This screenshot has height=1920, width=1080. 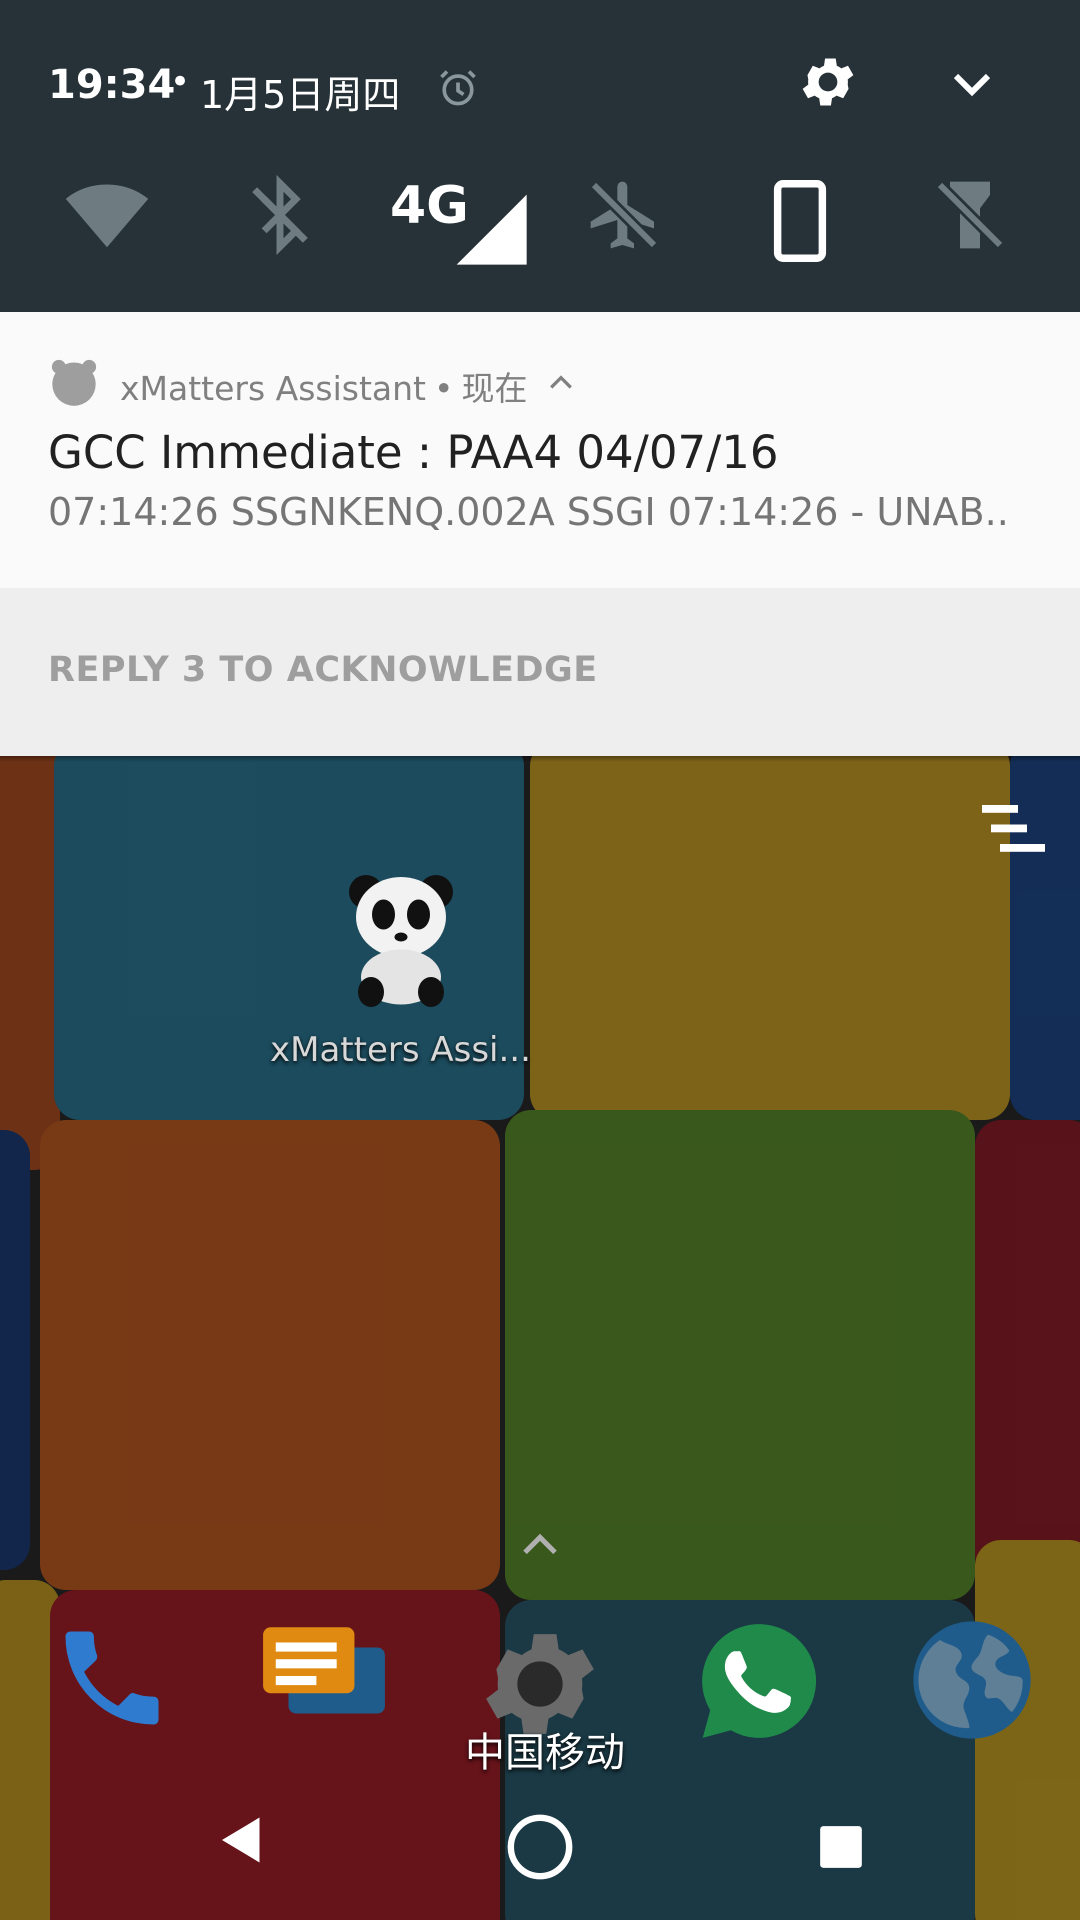 I want to click on tile-airplane, so click(x=624, y=217).